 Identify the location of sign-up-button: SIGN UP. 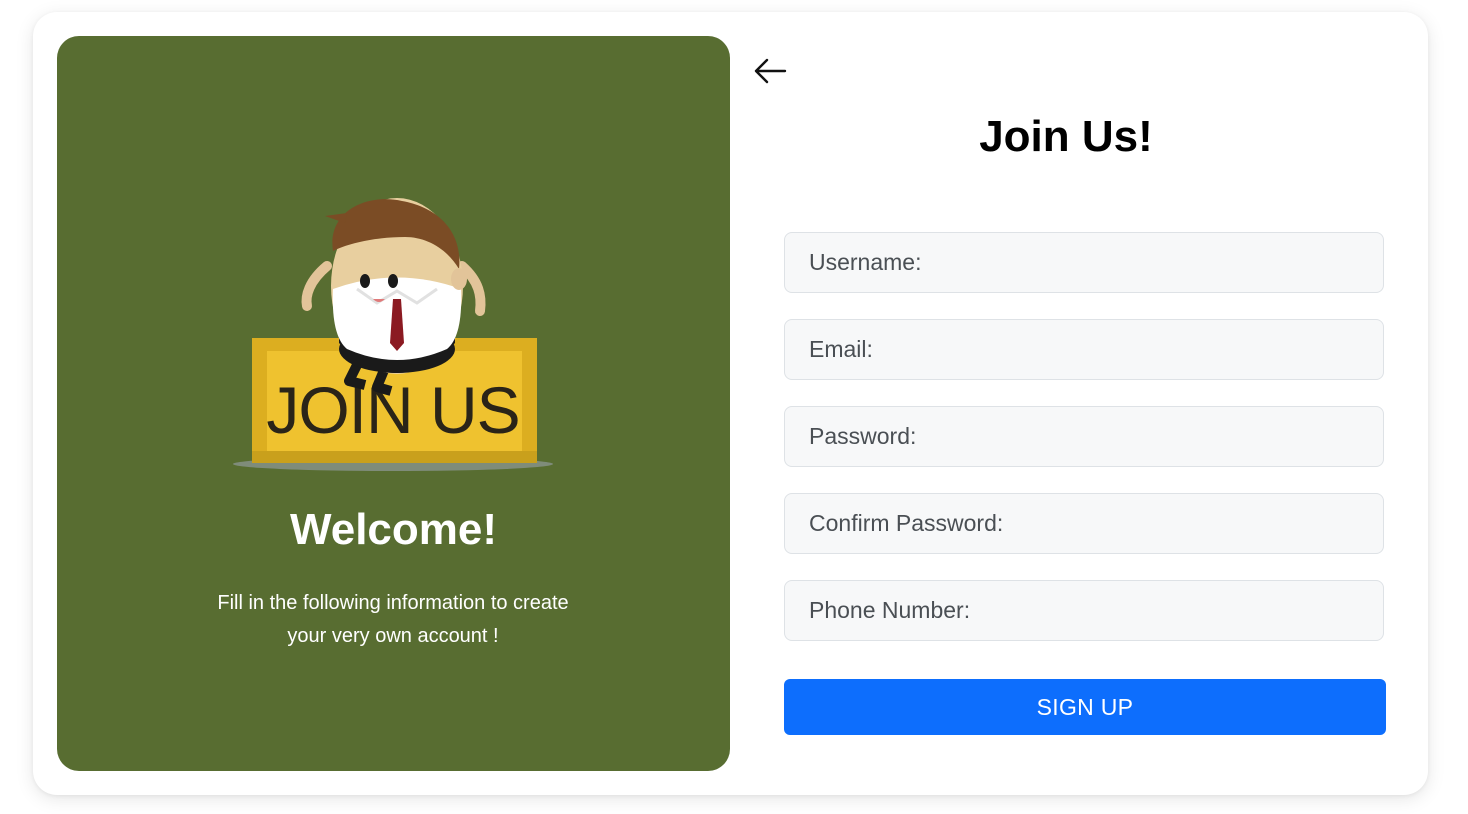
(1085, 707).